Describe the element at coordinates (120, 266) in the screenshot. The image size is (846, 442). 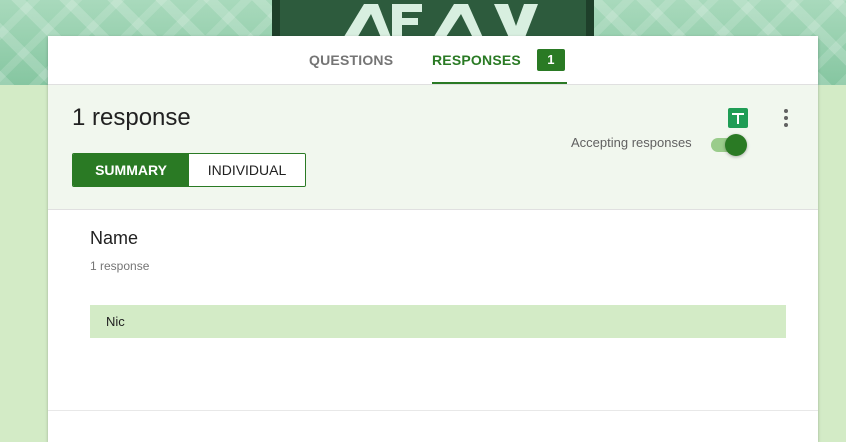
I see `question-response-count: 1 response` at that location.